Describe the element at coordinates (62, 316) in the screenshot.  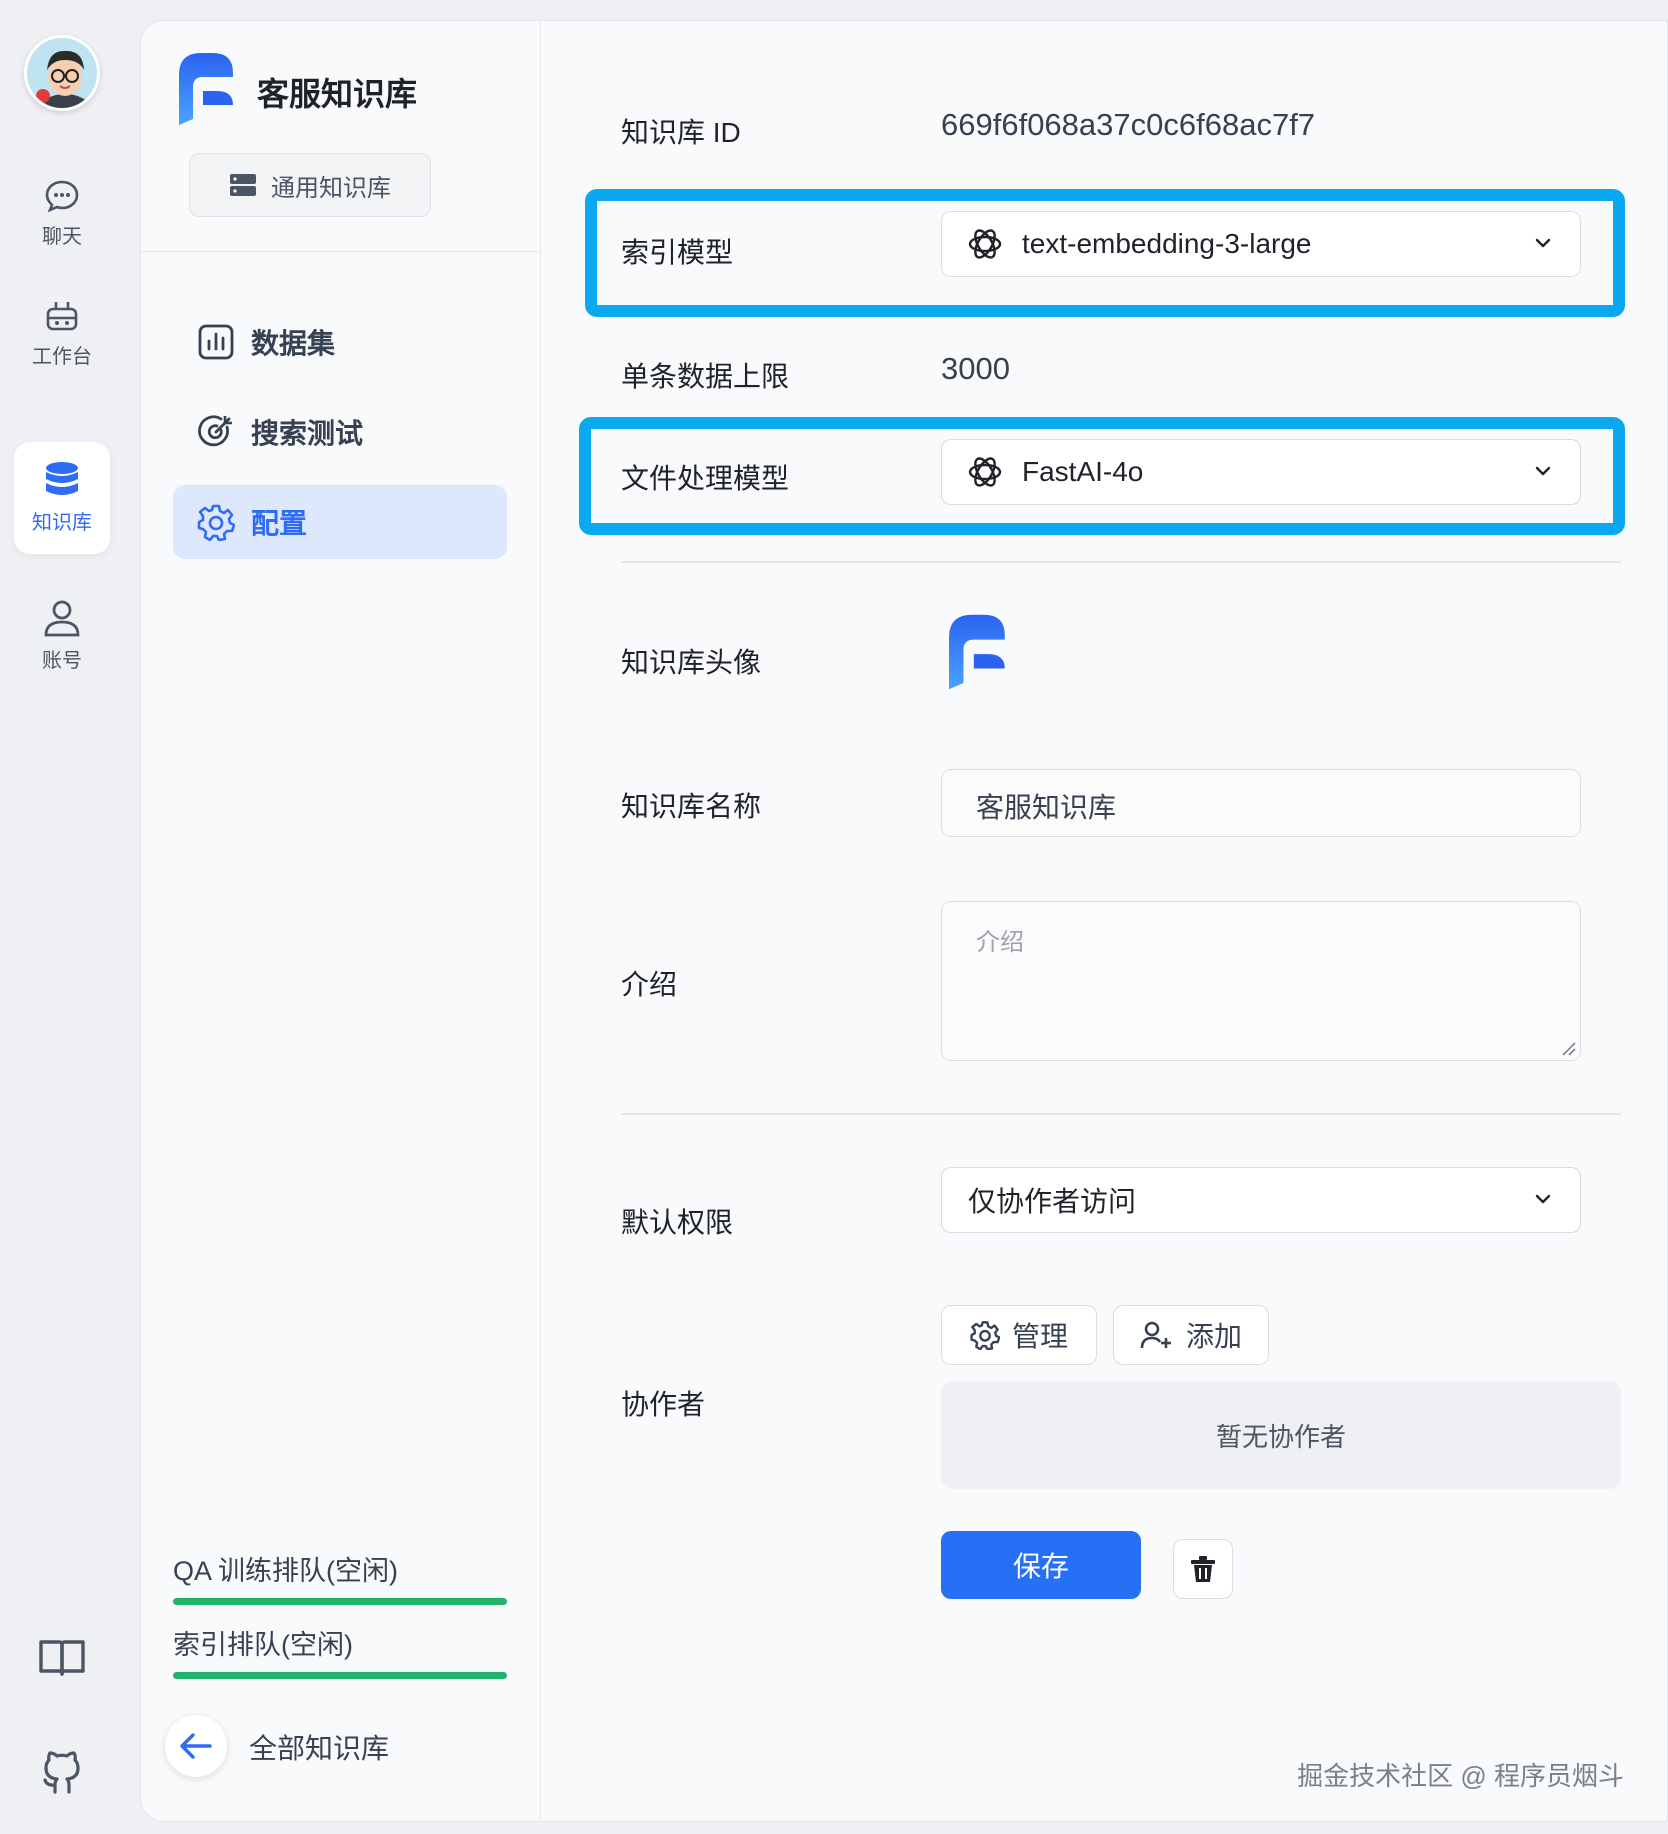
I see `robot-icon` at that location.